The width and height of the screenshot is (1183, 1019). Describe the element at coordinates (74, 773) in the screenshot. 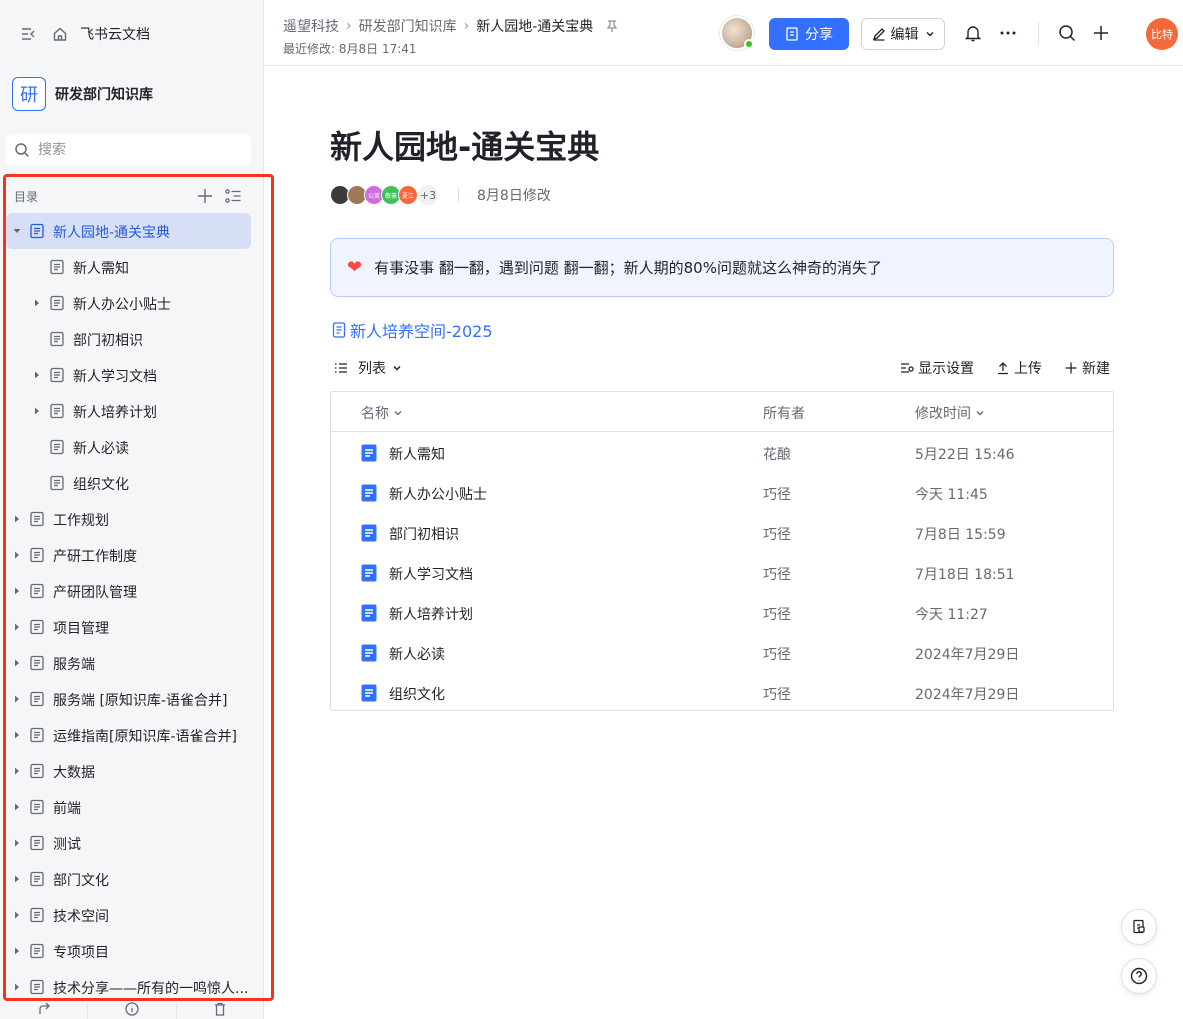

I see `sidebar-tree-item-label: 大数据` at that location.